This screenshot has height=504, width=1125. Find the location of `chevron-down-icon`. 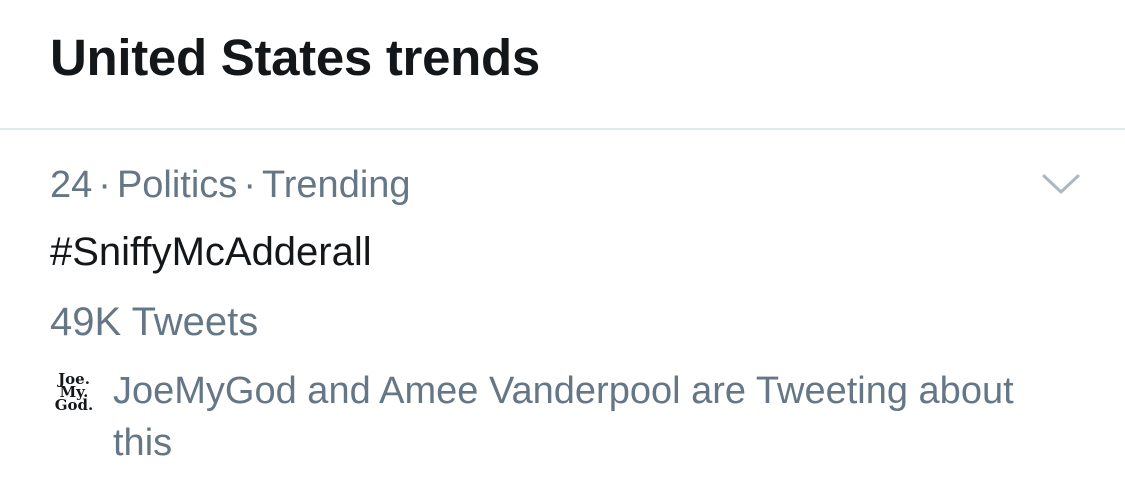

chevron-down-icon is located at coordinates (1061, 184).